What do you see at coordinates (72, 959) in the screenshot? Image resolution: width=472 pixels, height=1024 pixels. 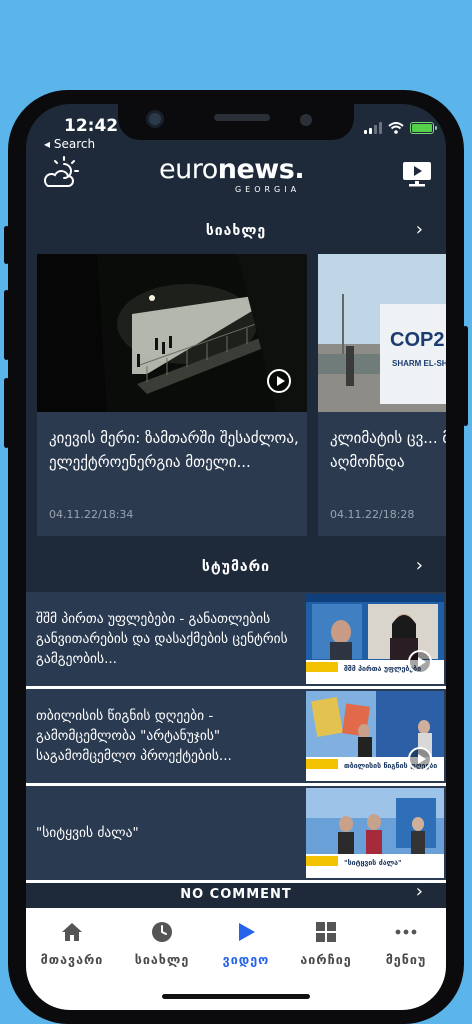 I see `tab-home-label: მთავარი` at bounding box center [72, 959].